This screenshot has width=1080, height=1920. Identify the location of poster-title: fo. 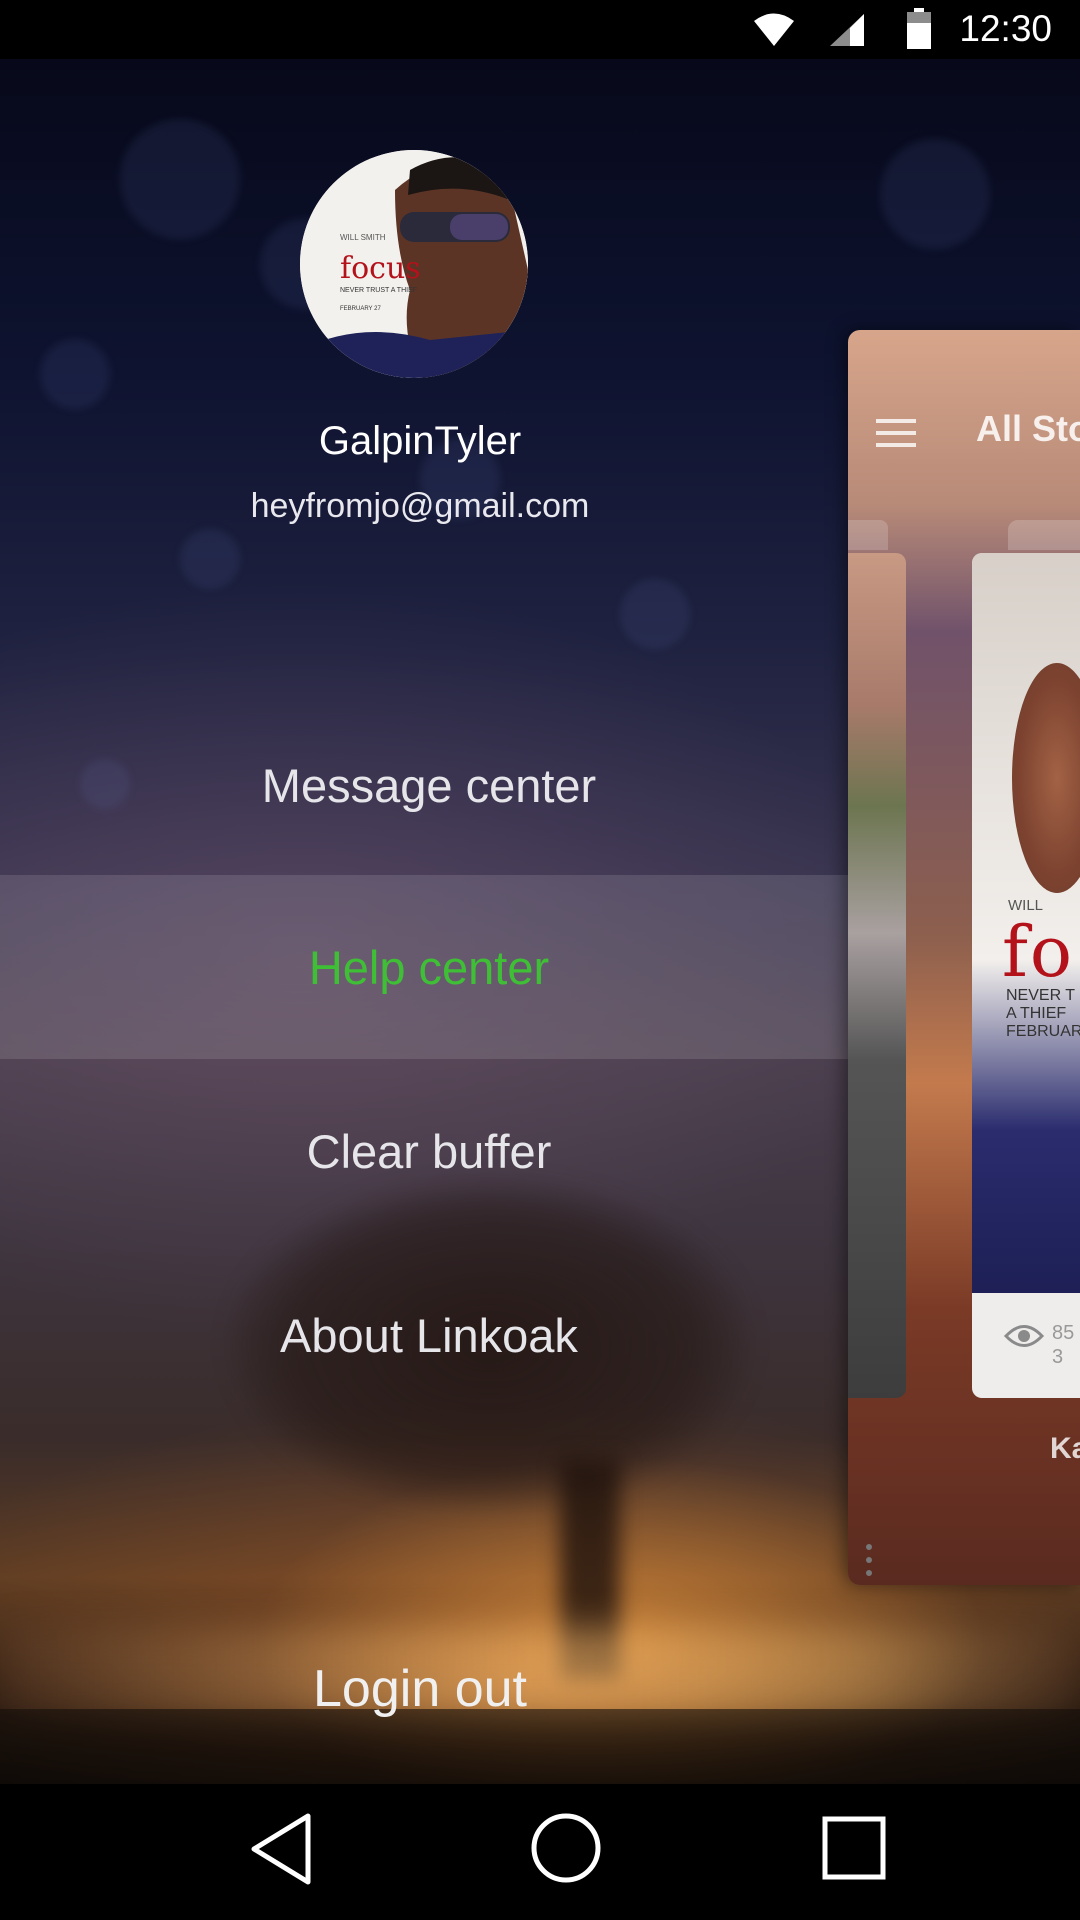
(1038, 952).